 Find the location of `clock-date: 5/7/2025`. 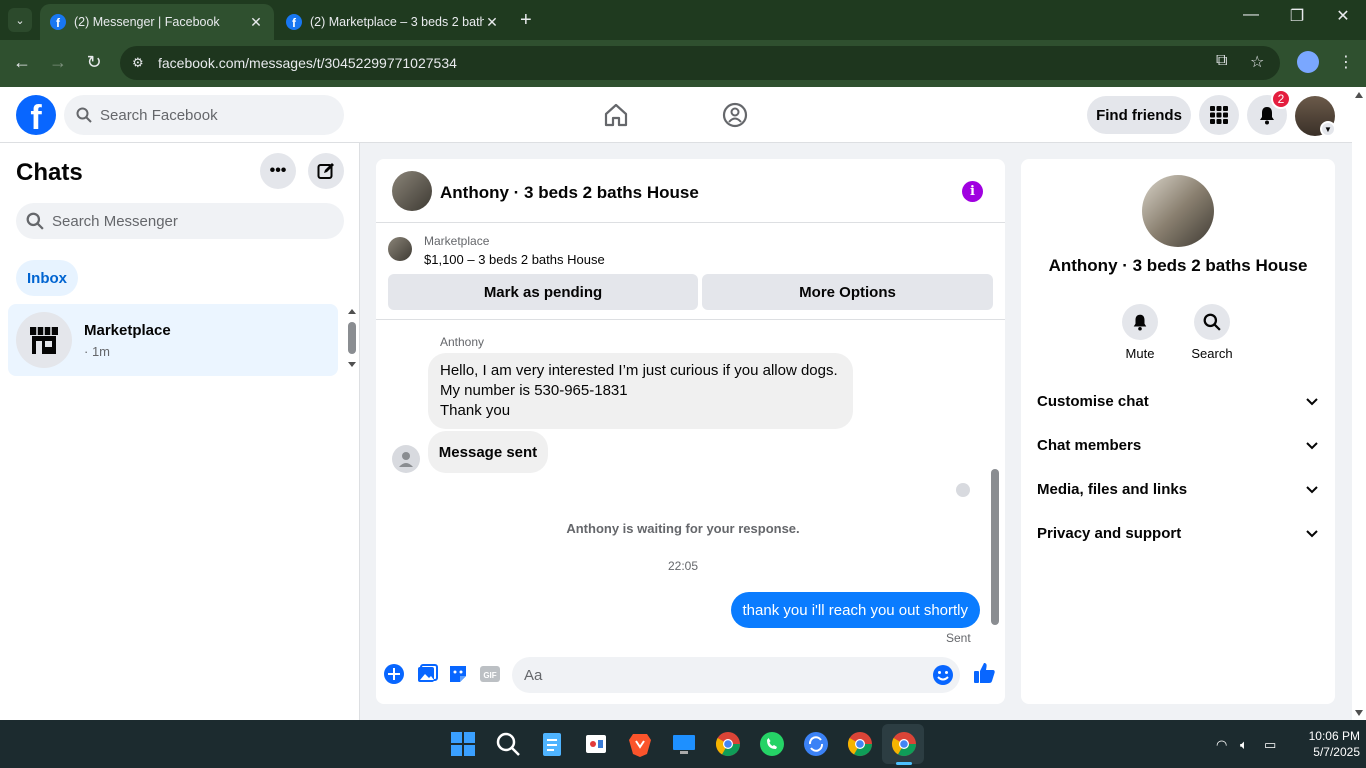

clock-date: 5/7/2025 is located at coordinates (1336, 752).